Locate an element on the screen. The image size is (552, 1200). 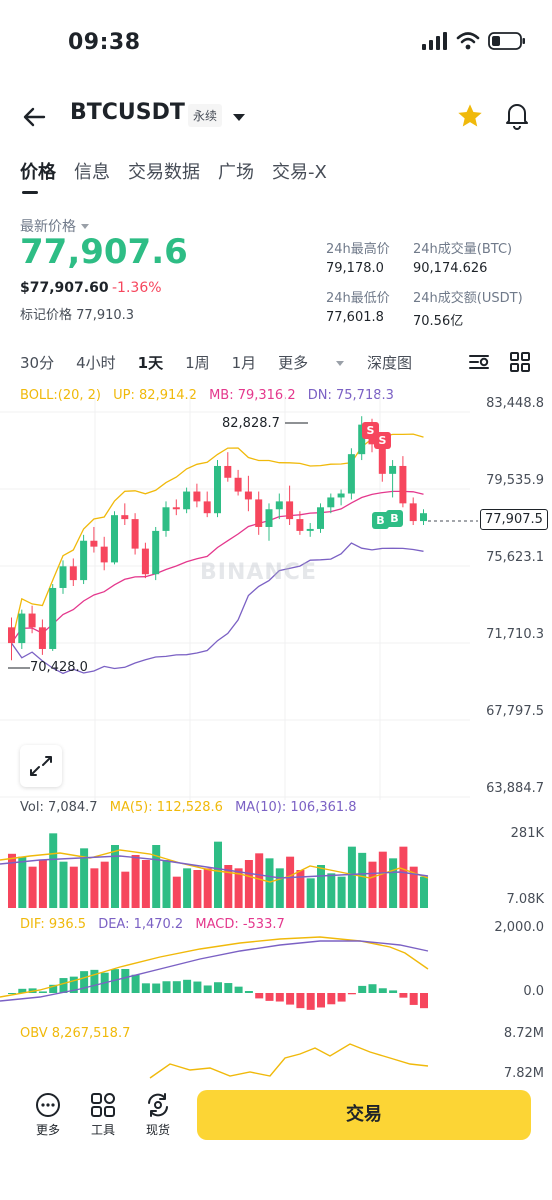
indicator-settings-button is located at coordinates (479, 364).